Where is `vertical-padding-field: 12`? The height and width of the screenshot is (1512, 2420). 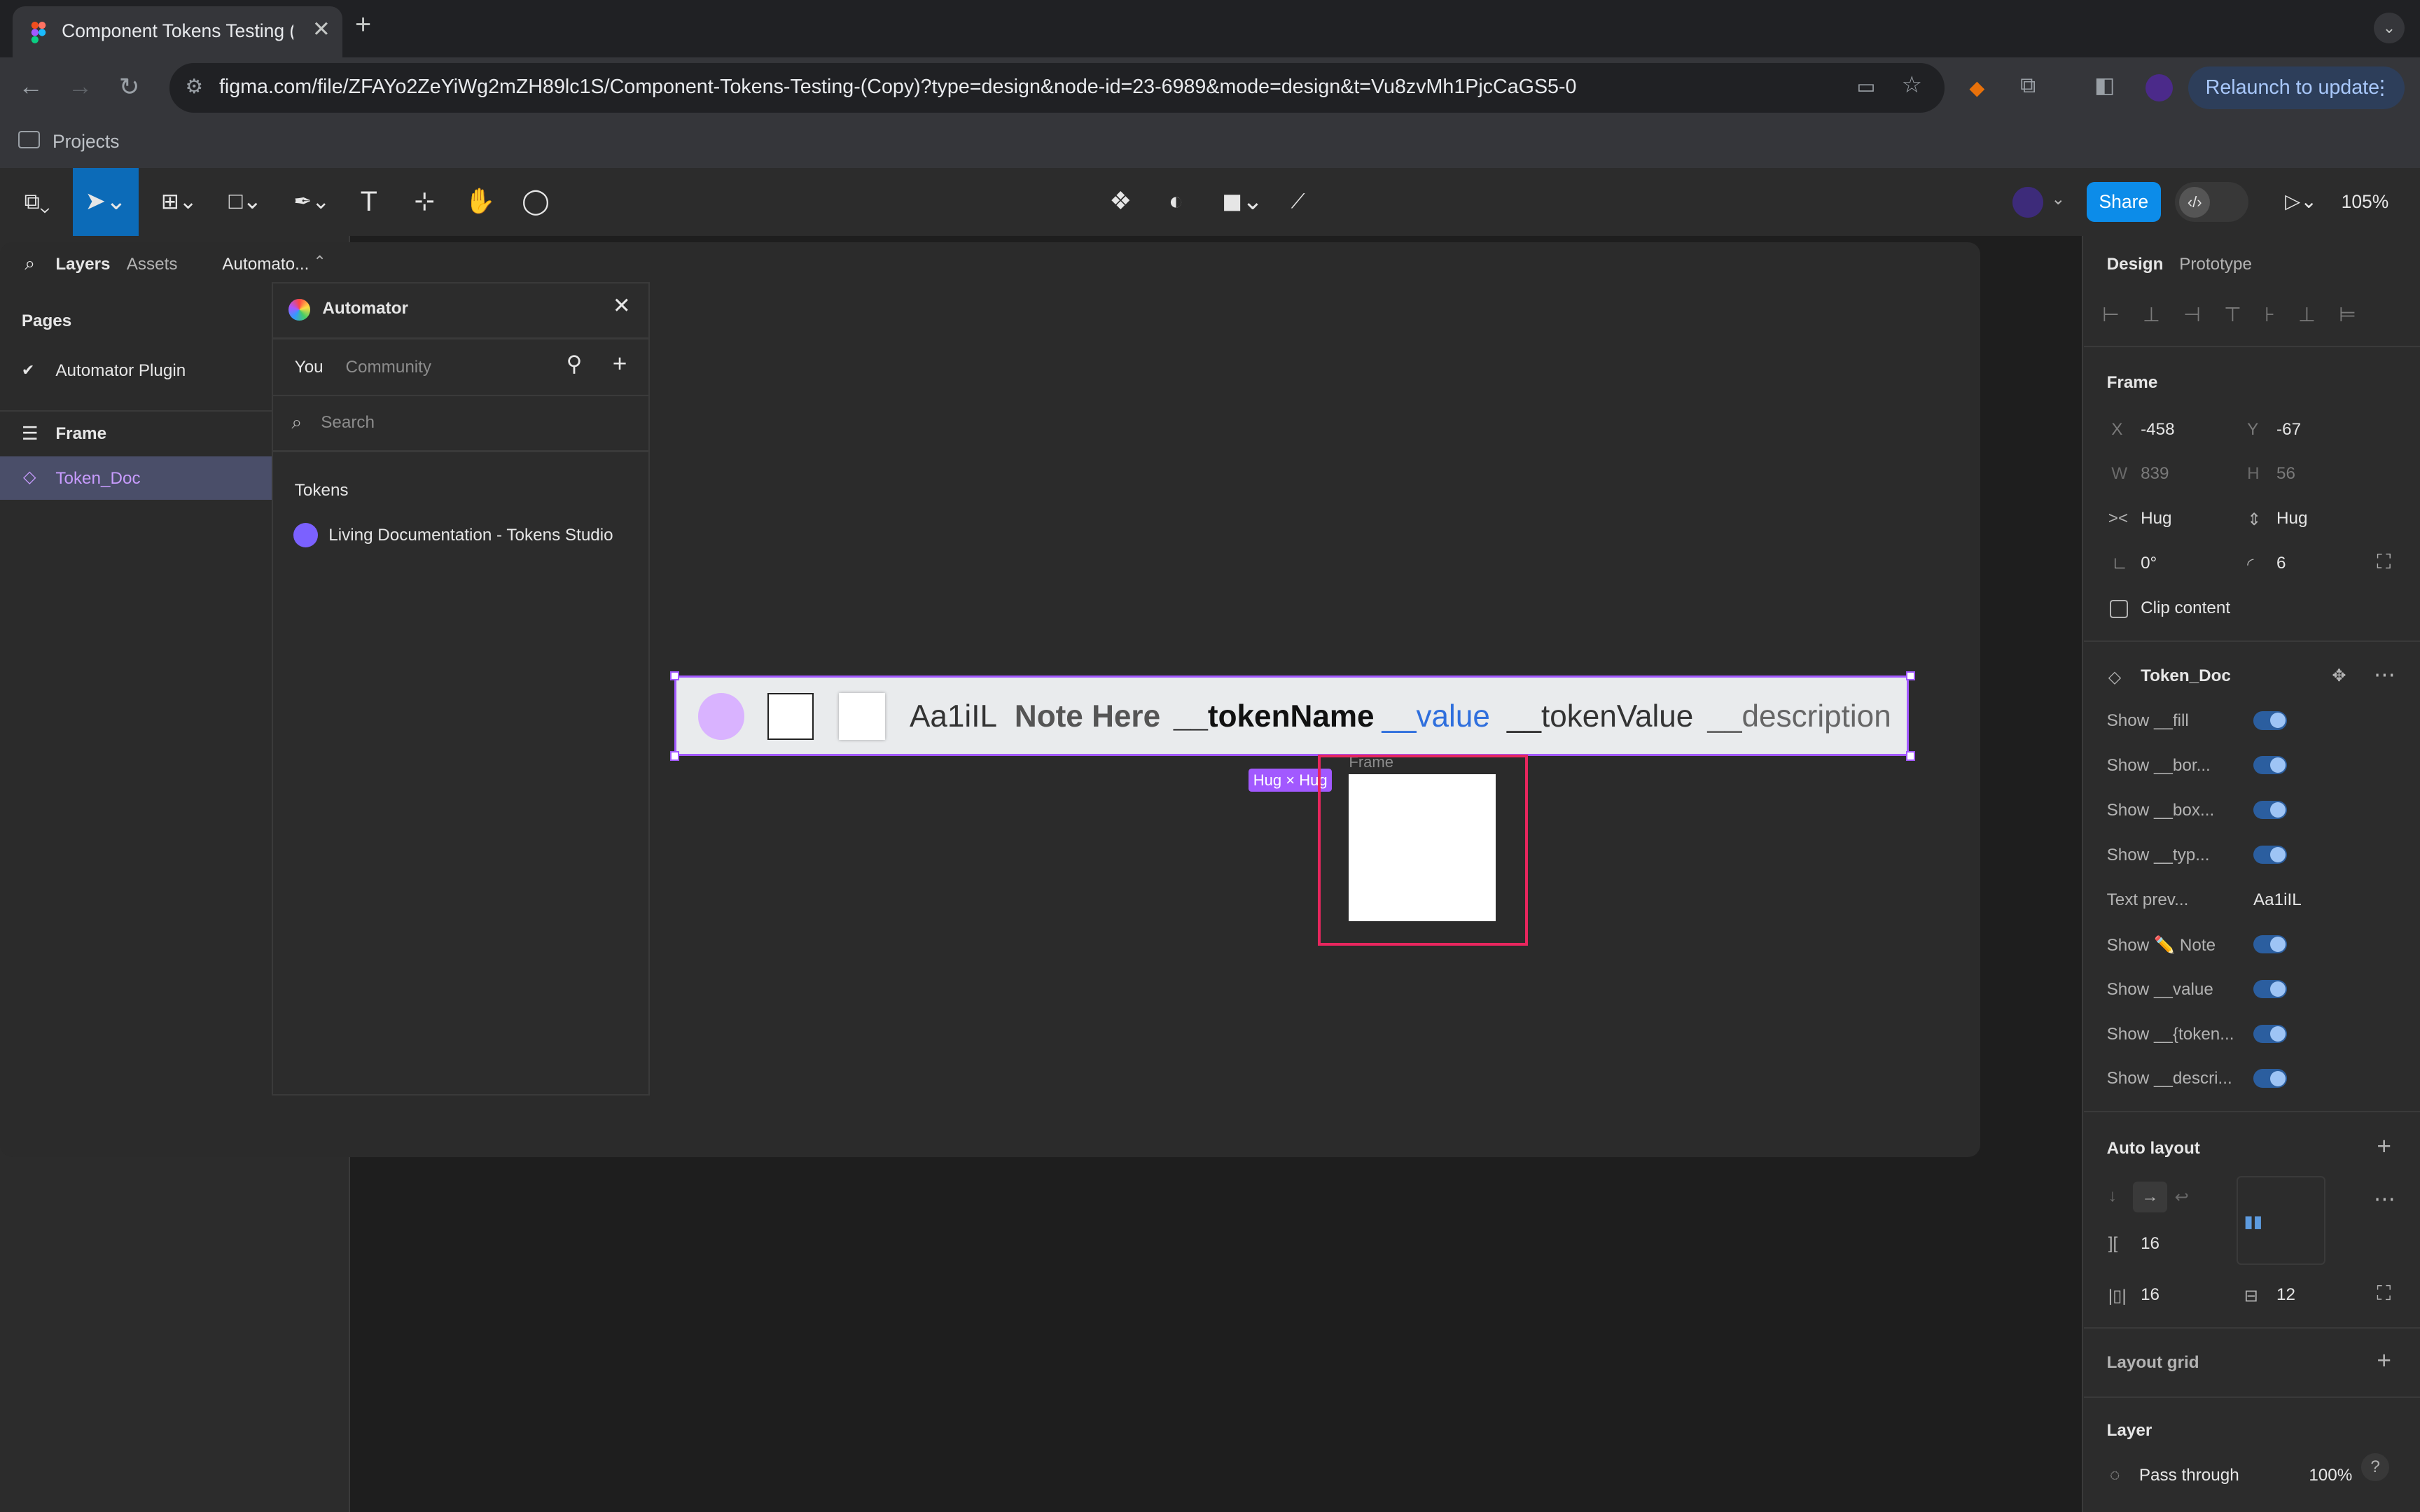 vertical-padding-field: 12 is located at coordinates (2285, 1295).